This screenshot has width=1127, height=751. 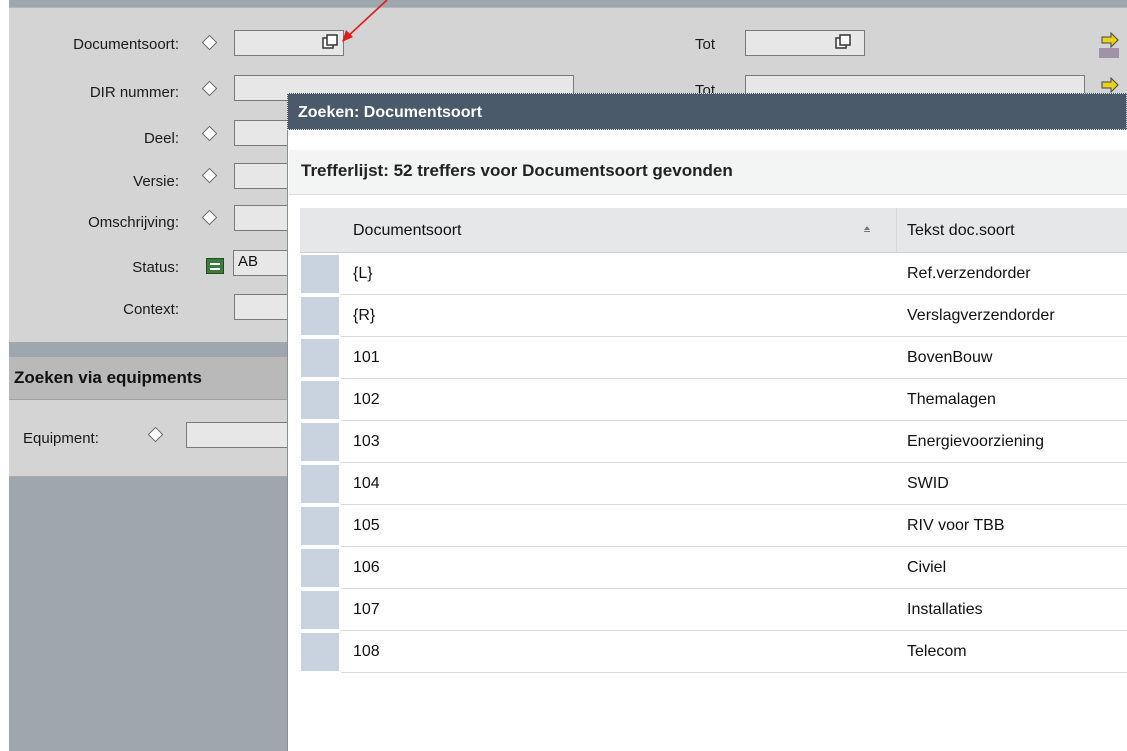 I want to click on tot-label: Tot, so click(x=705, y=44).